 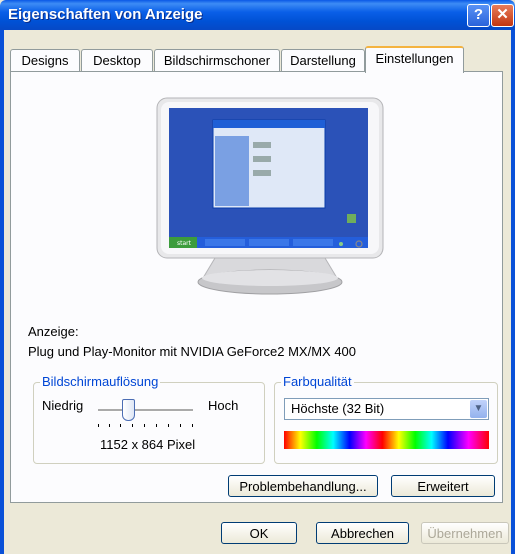 I want to click on tab-screensaver: Bildschirmschoner, so click(x=217, y=60).